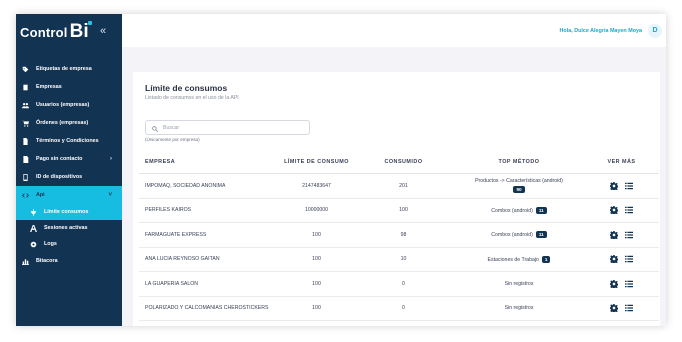 This screenshot has width=682, height=342. What do you see at coordinates (316, 162) in the screenshot?
I see `column-header-limite: LÍMITE DE CONSUMO` at bounding box center [316, 162].